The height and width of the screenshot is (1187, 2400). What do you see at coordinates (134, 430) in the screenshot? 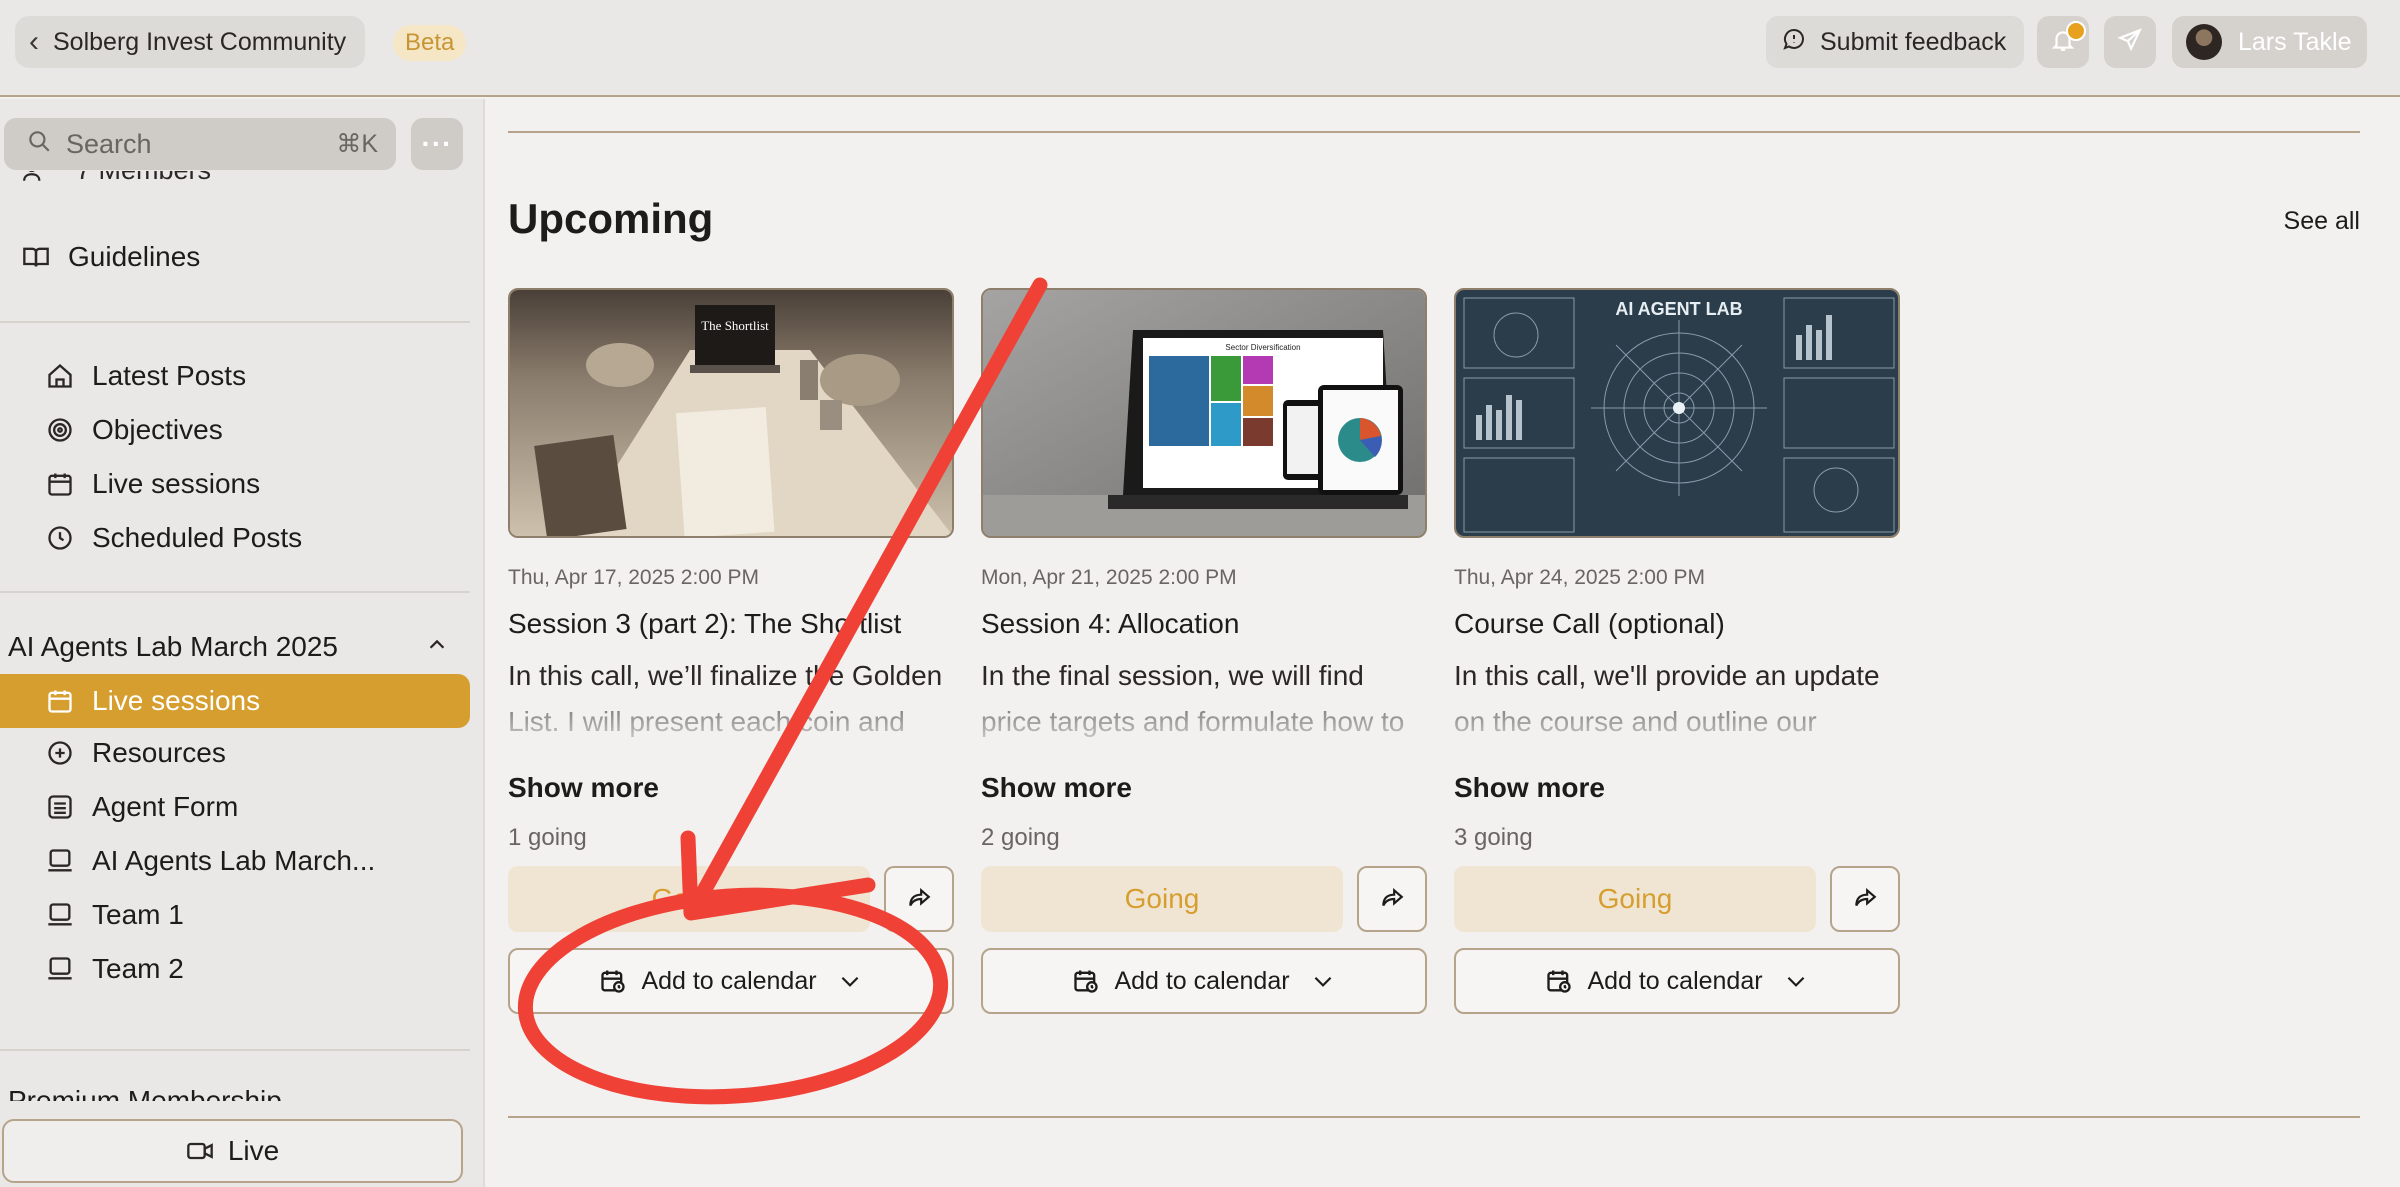
I see `sidebar-item-objectives: Objectives` at bounding box center [134, 430].